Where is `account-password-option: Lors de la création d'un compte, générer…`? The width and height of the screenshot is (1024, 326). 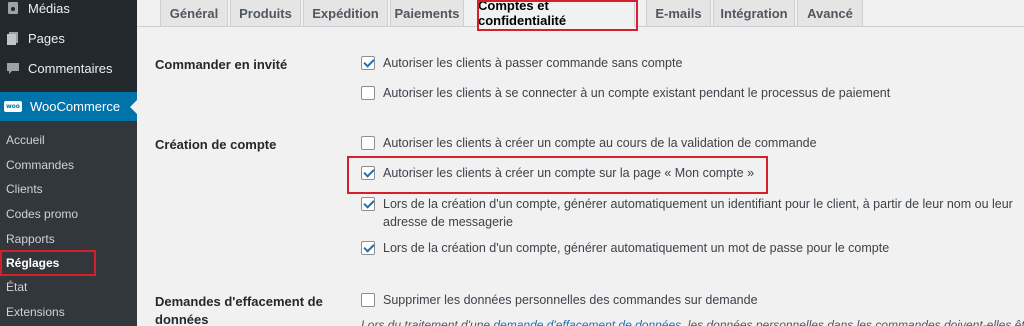
account-password-option: Lors de la création d'un compte, générer… is located at coordinates (692, 248).